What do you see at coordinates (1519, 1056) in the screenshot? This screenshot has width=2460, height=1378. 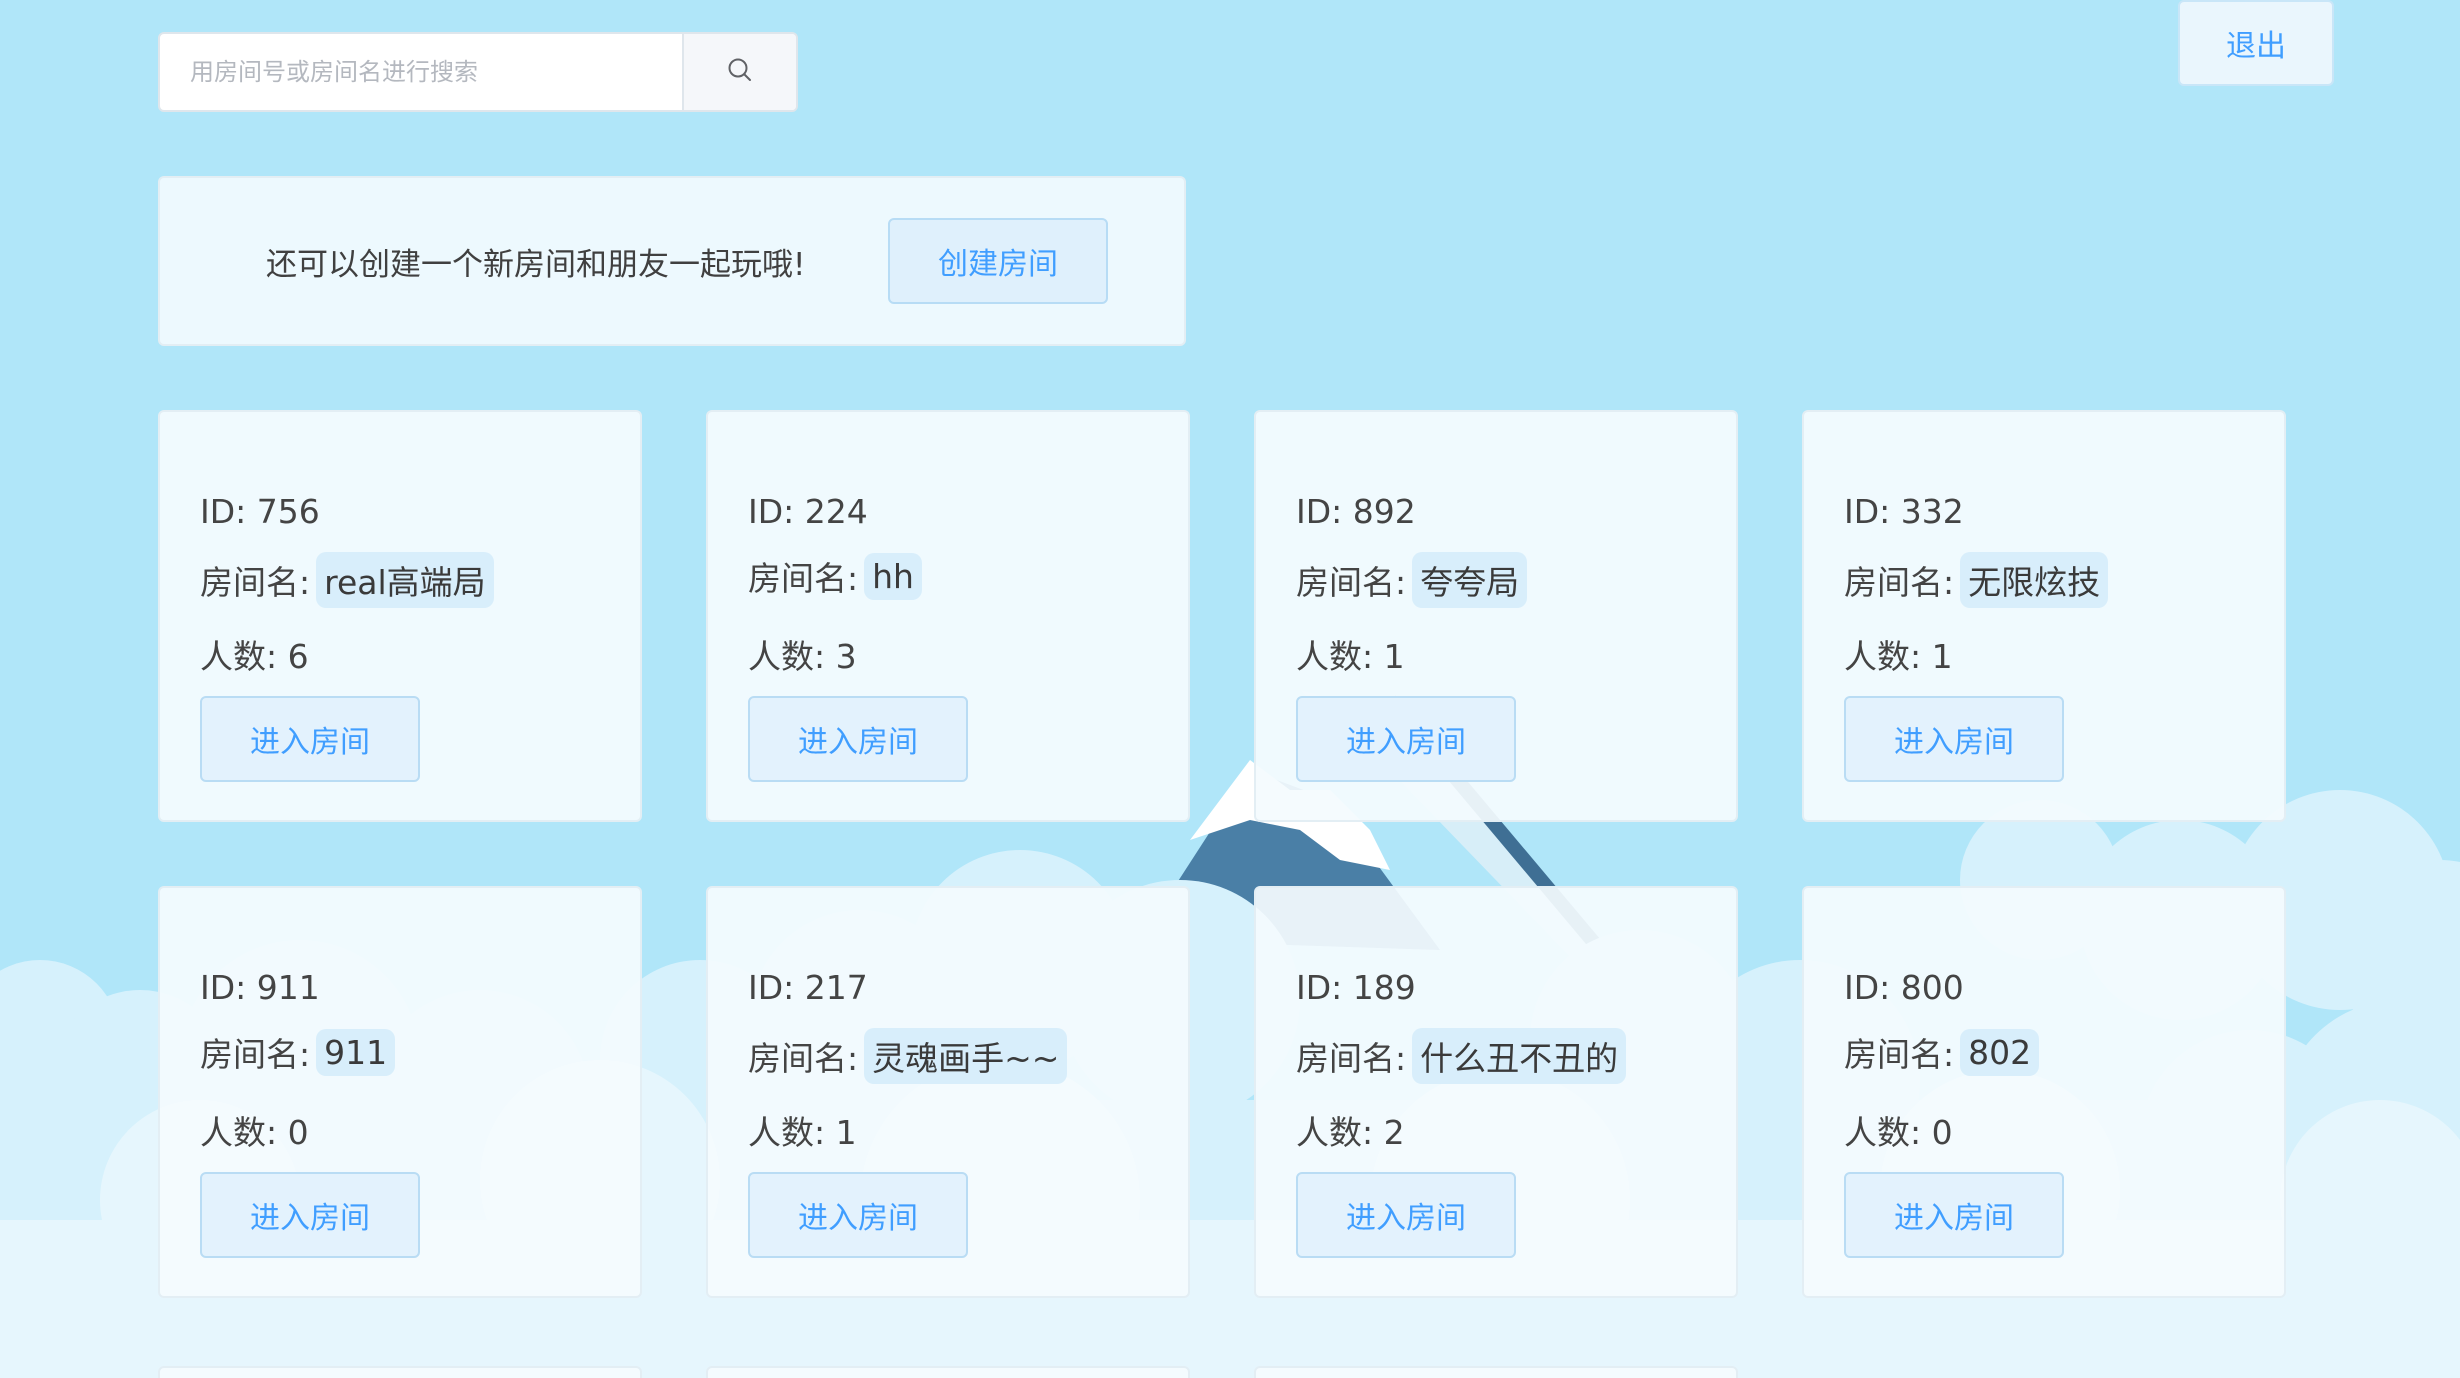 I see `room-name-tag: 什么丑不丑的` at bounding box center [1519, 1056].